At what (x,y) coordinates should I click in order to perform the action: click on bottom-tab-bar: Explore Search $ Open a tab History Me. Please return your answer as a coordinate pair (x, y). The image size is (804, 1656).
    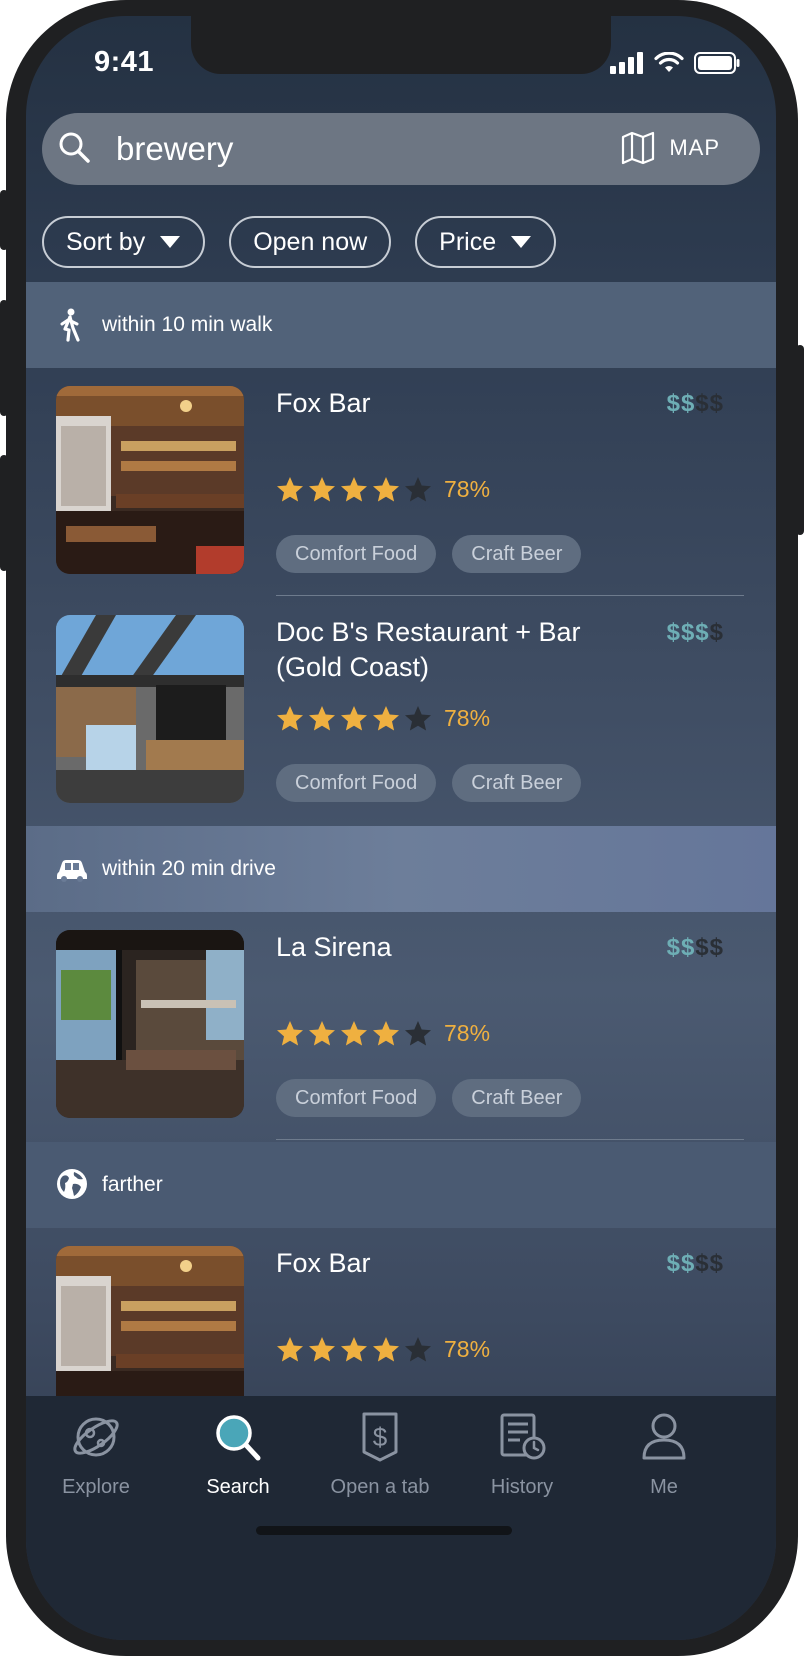
    Looking at the image, I should click on (401, 1518).